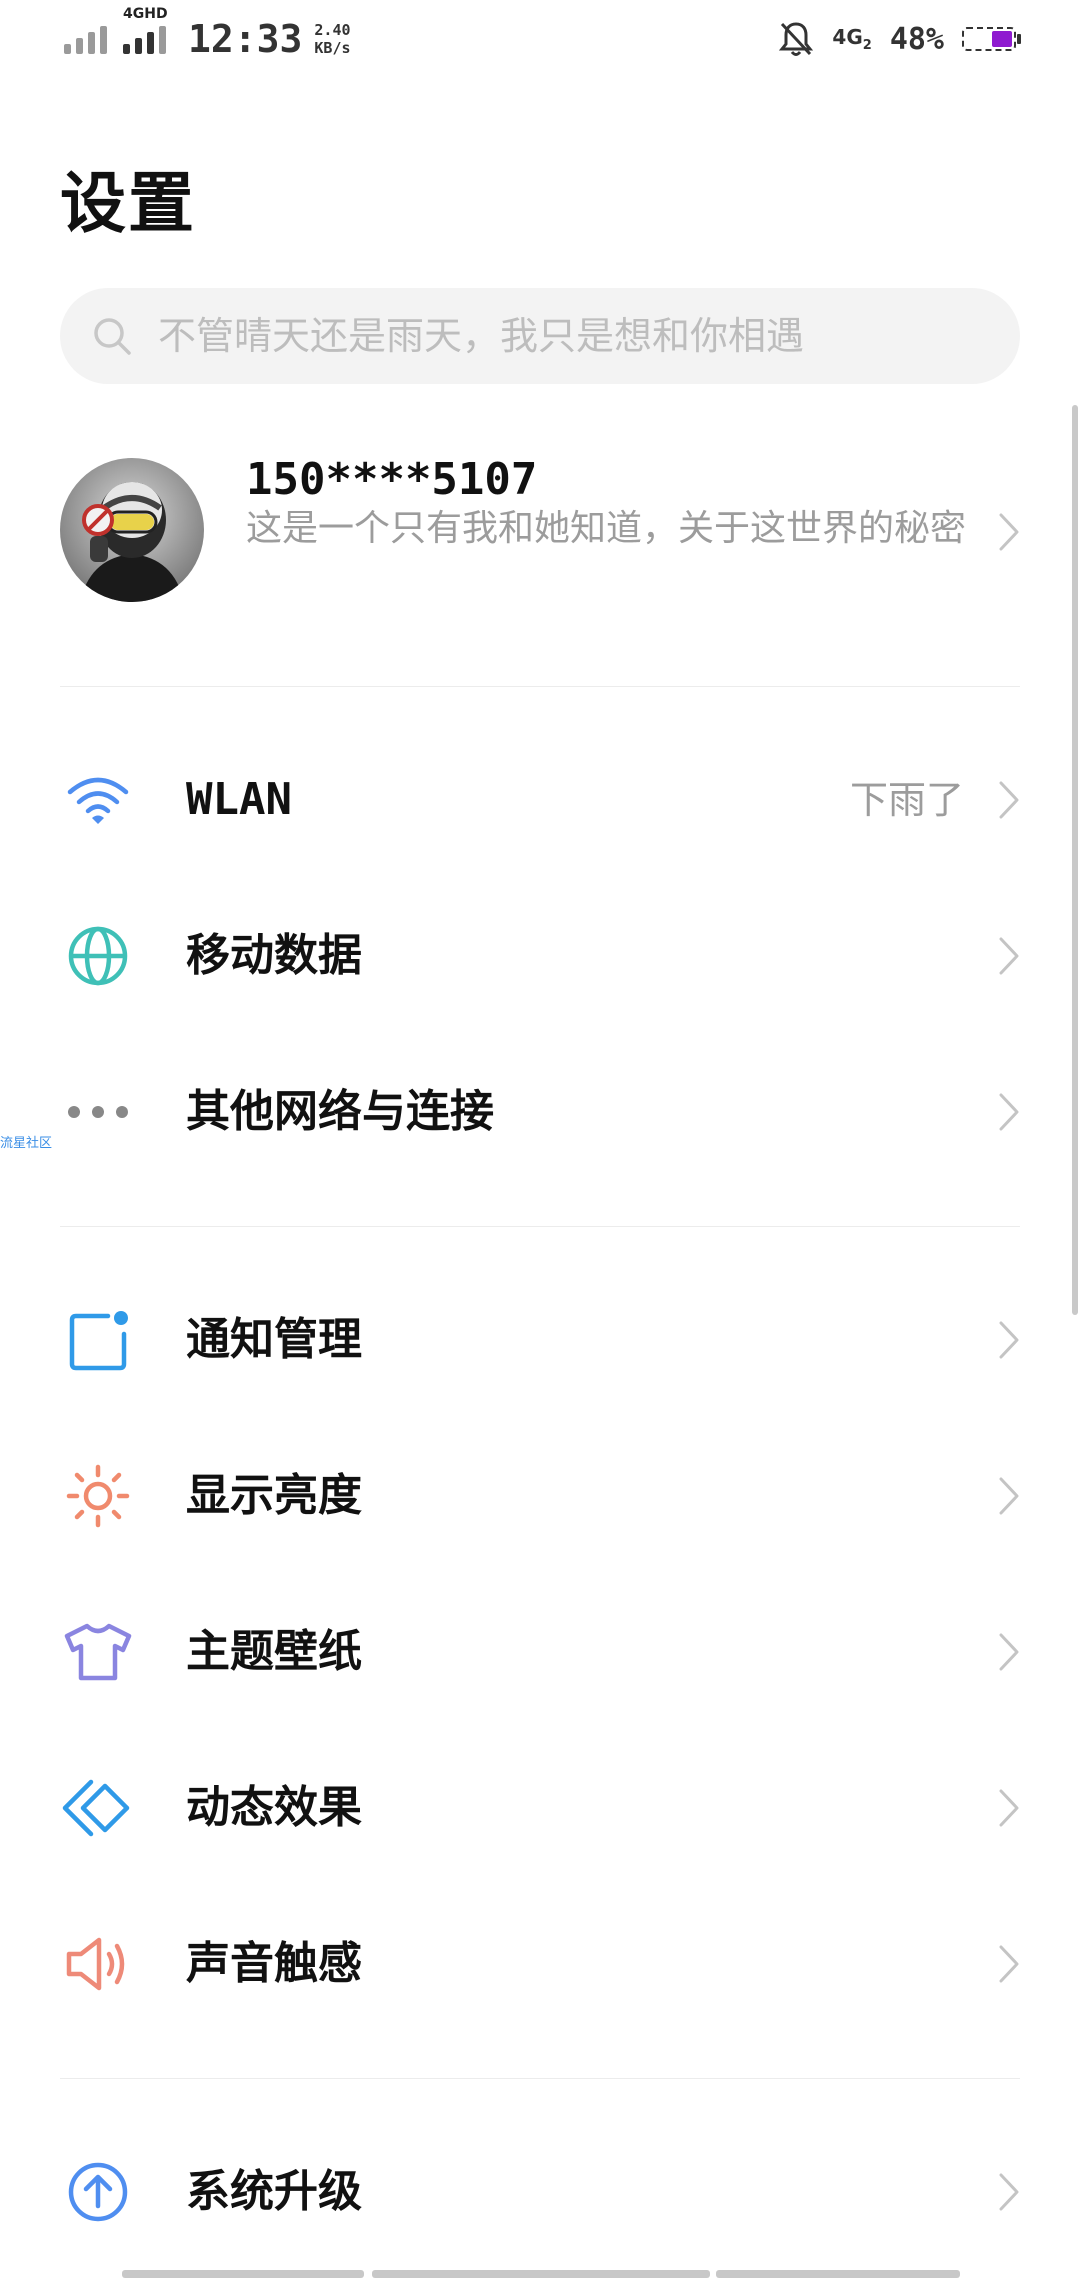 This screenshot has height=2280, width=1080. Describe the element at coordinates (112, 336) in the screenshot. I see `search-icon` at that location.